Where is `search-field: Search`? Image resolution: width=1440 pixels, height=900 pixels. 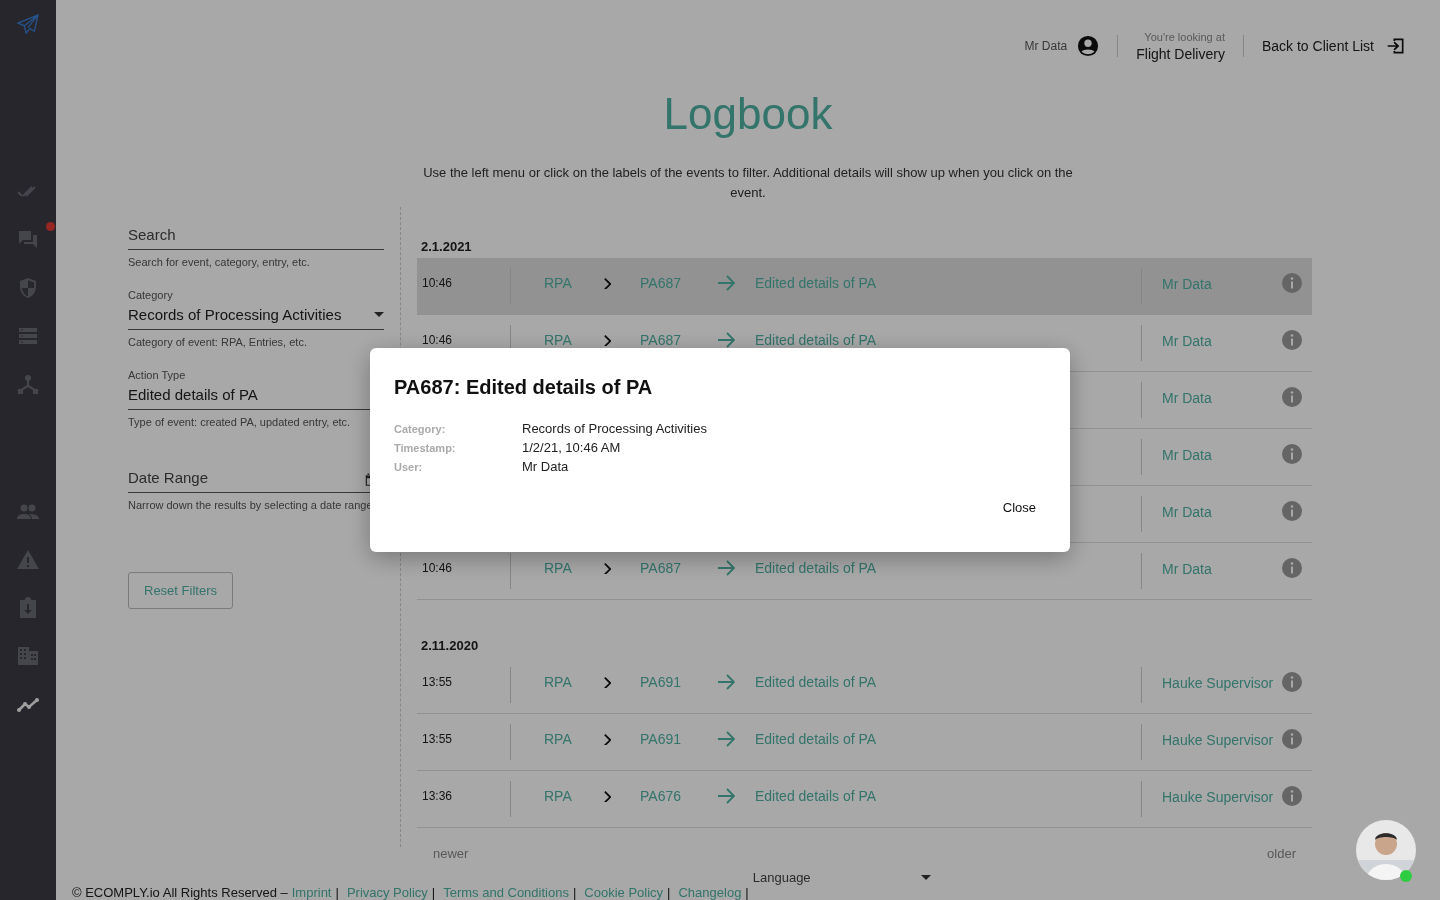 search-field: Search is located at coordinates (256, 235).